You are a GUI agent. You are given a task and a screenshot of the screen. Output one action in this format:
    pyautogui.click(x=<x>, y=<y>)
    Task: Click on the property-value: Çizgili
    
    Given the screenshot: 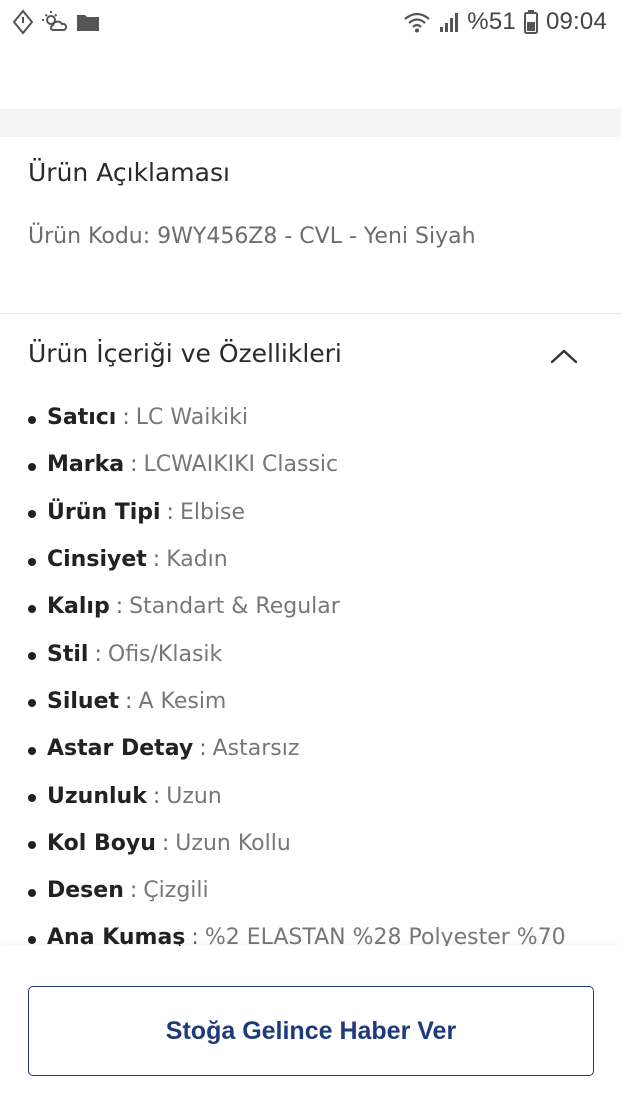 What is the action you would take?
    pyautogui.click(x=176, y=891)
    